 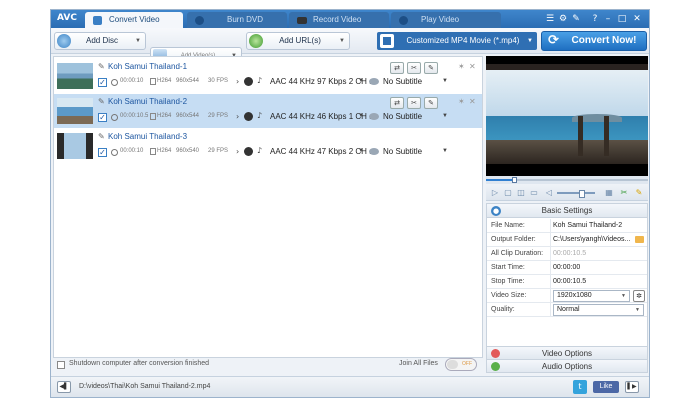 I want to click on player-controls: ▷ ▢ ◫ ▭ ◁ ▦ ✂ ✎, so click(x=567, y=193).